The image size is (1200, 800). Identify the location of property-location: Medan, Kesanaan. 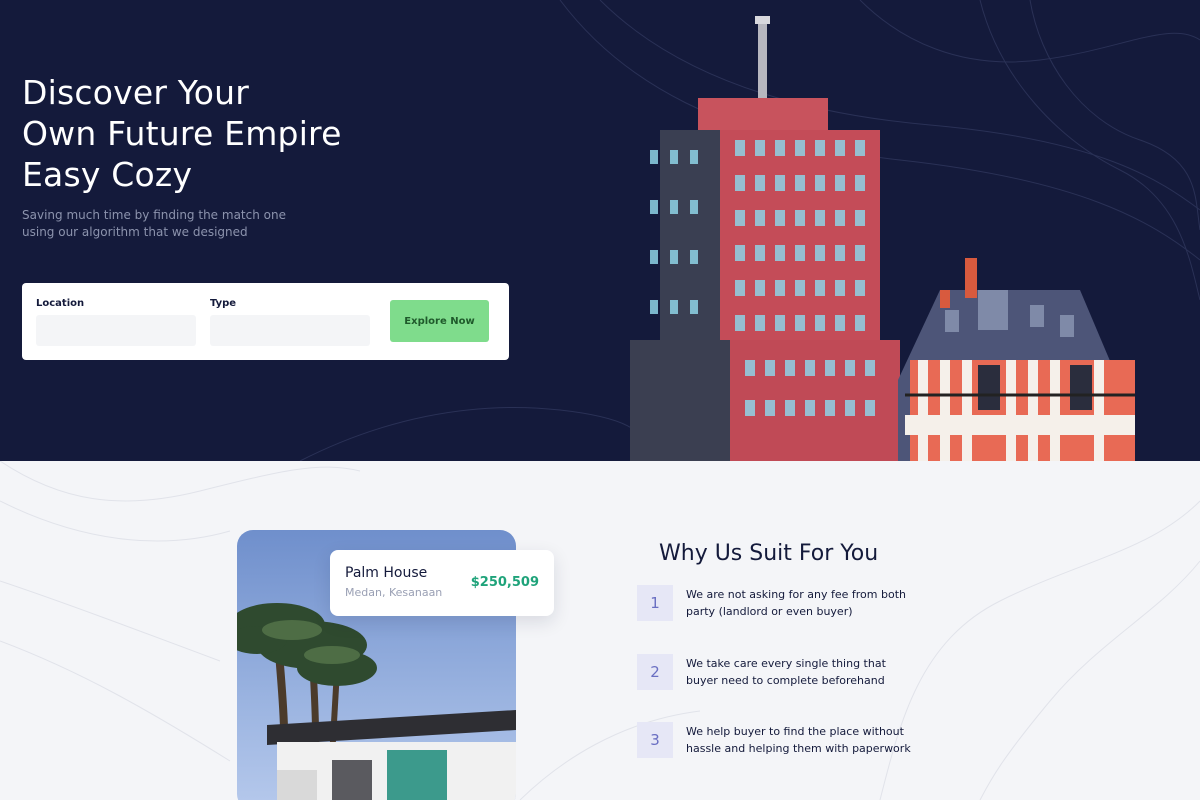
(394, 592).